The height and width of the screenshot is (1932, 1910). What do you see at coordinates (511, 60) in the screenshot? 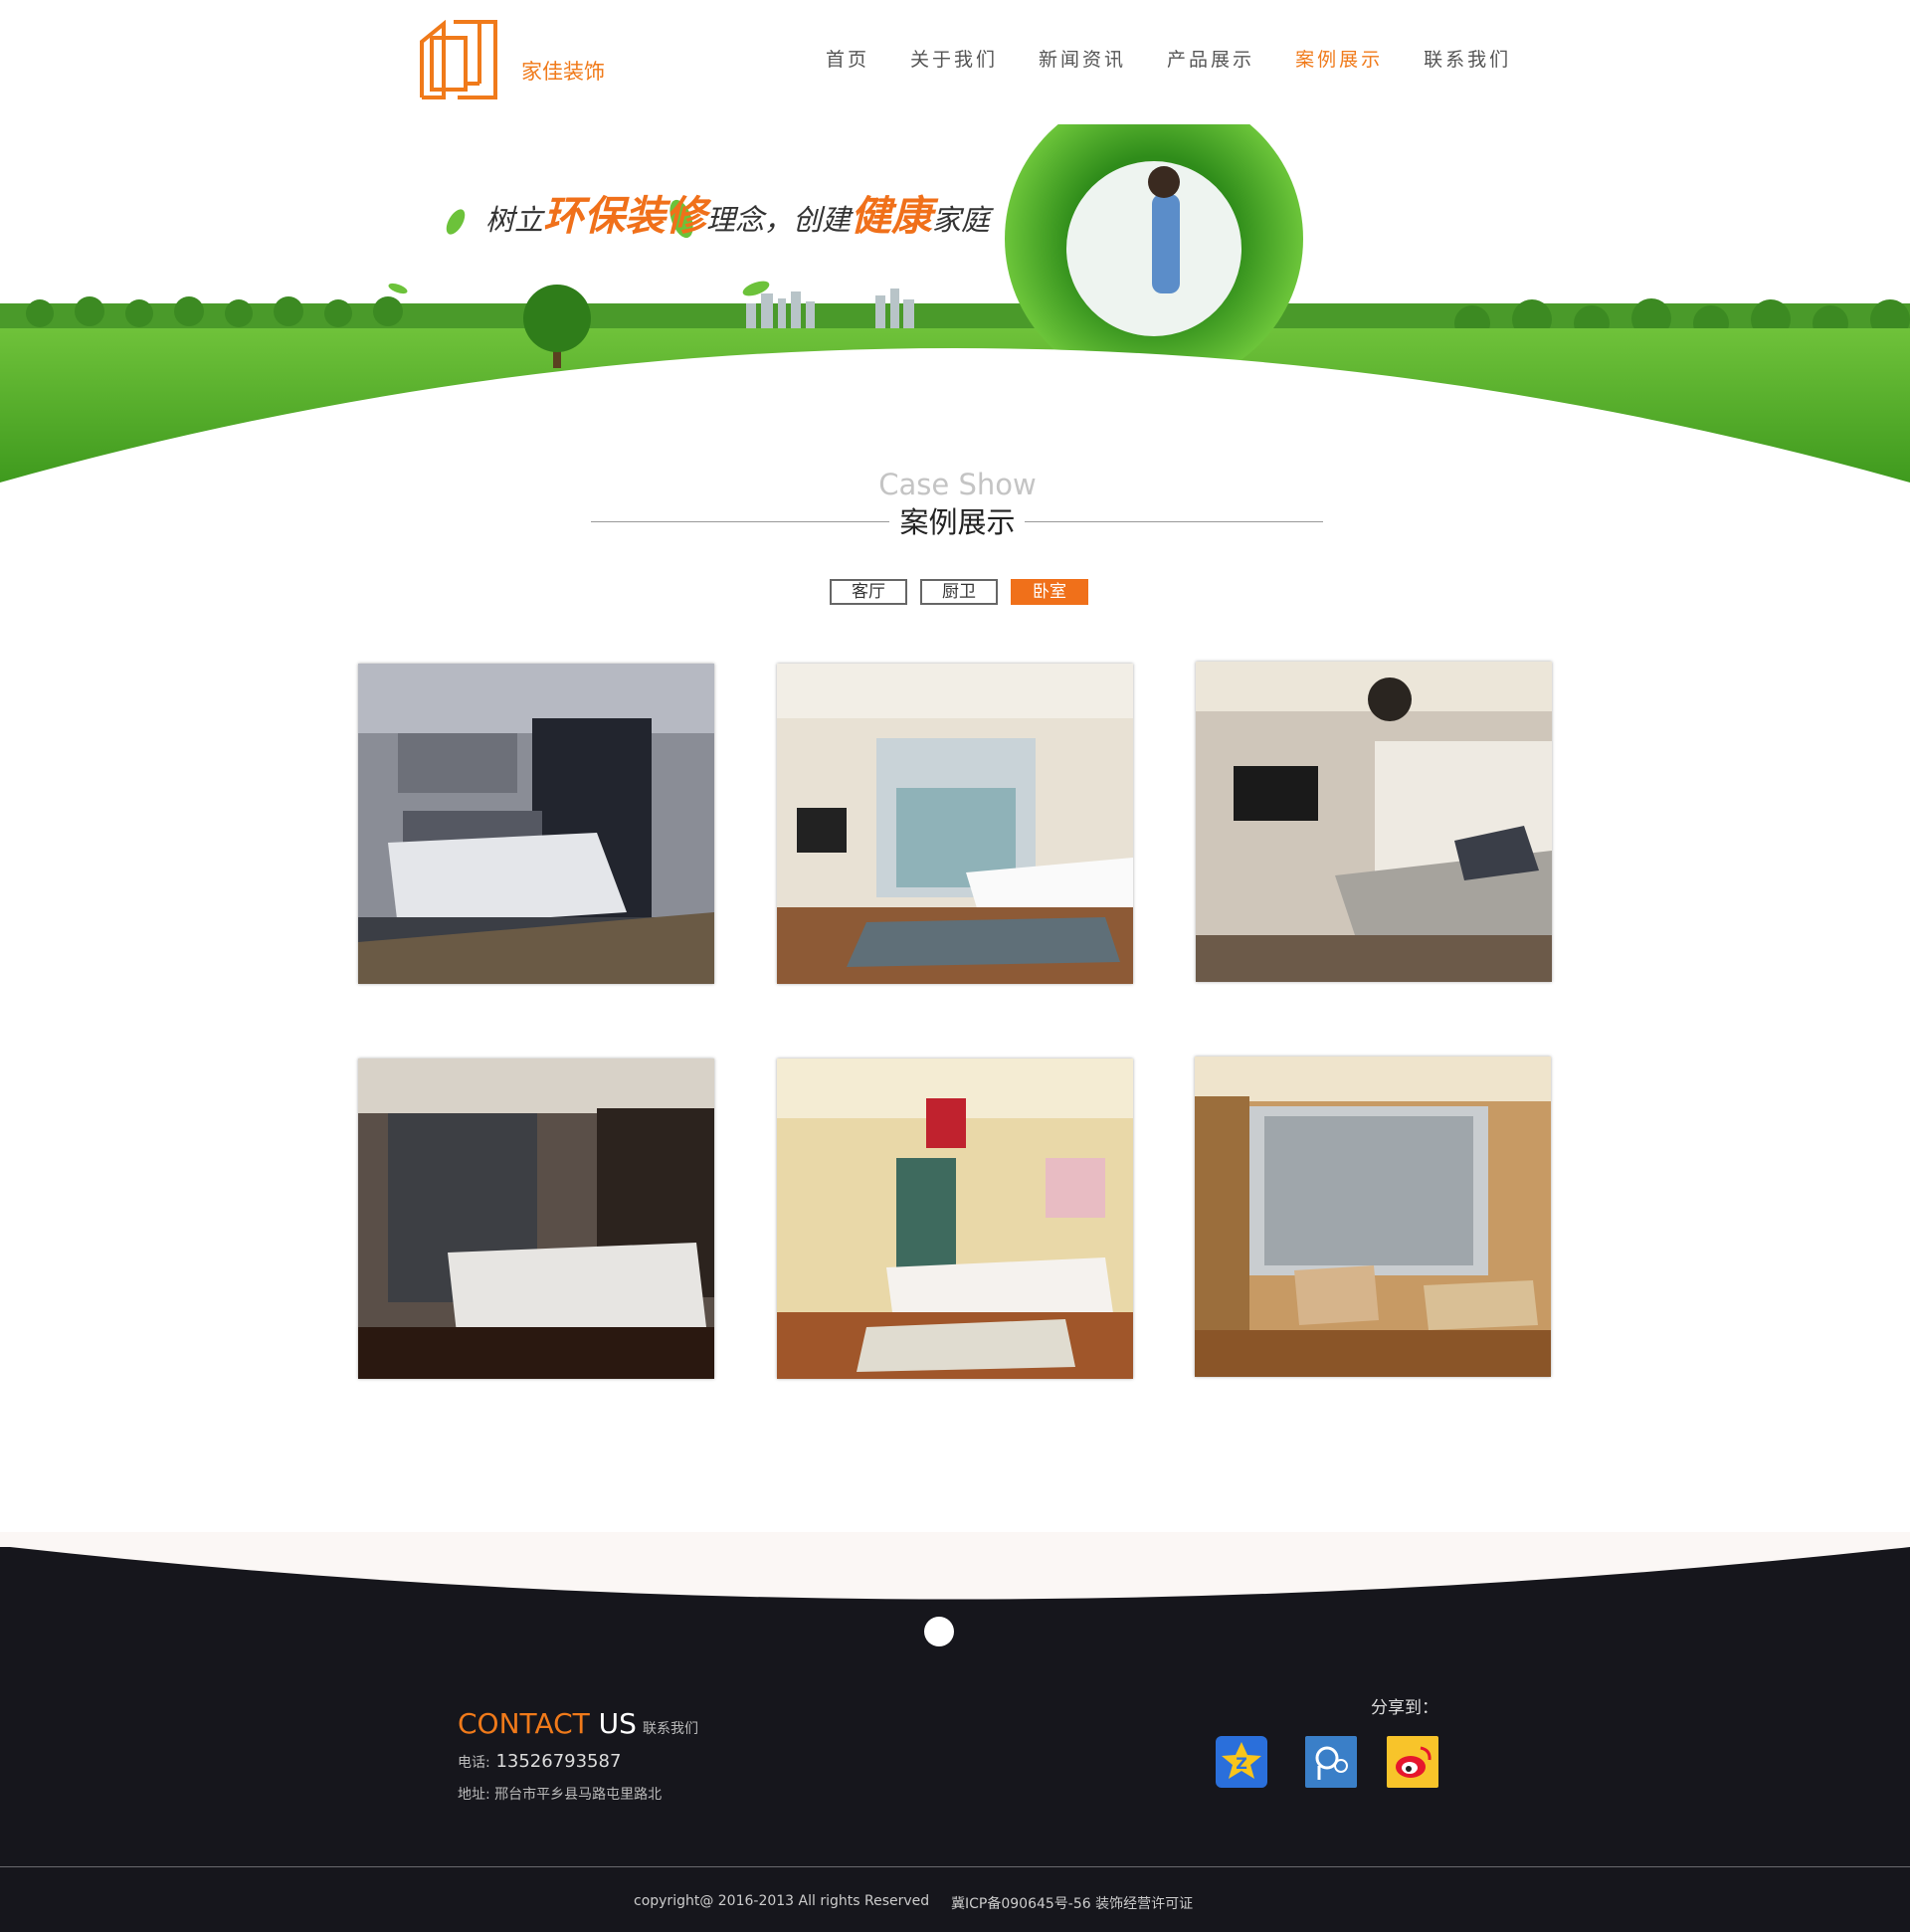
I see `logo: 家佳装饰` at bounding box center [511, 60].